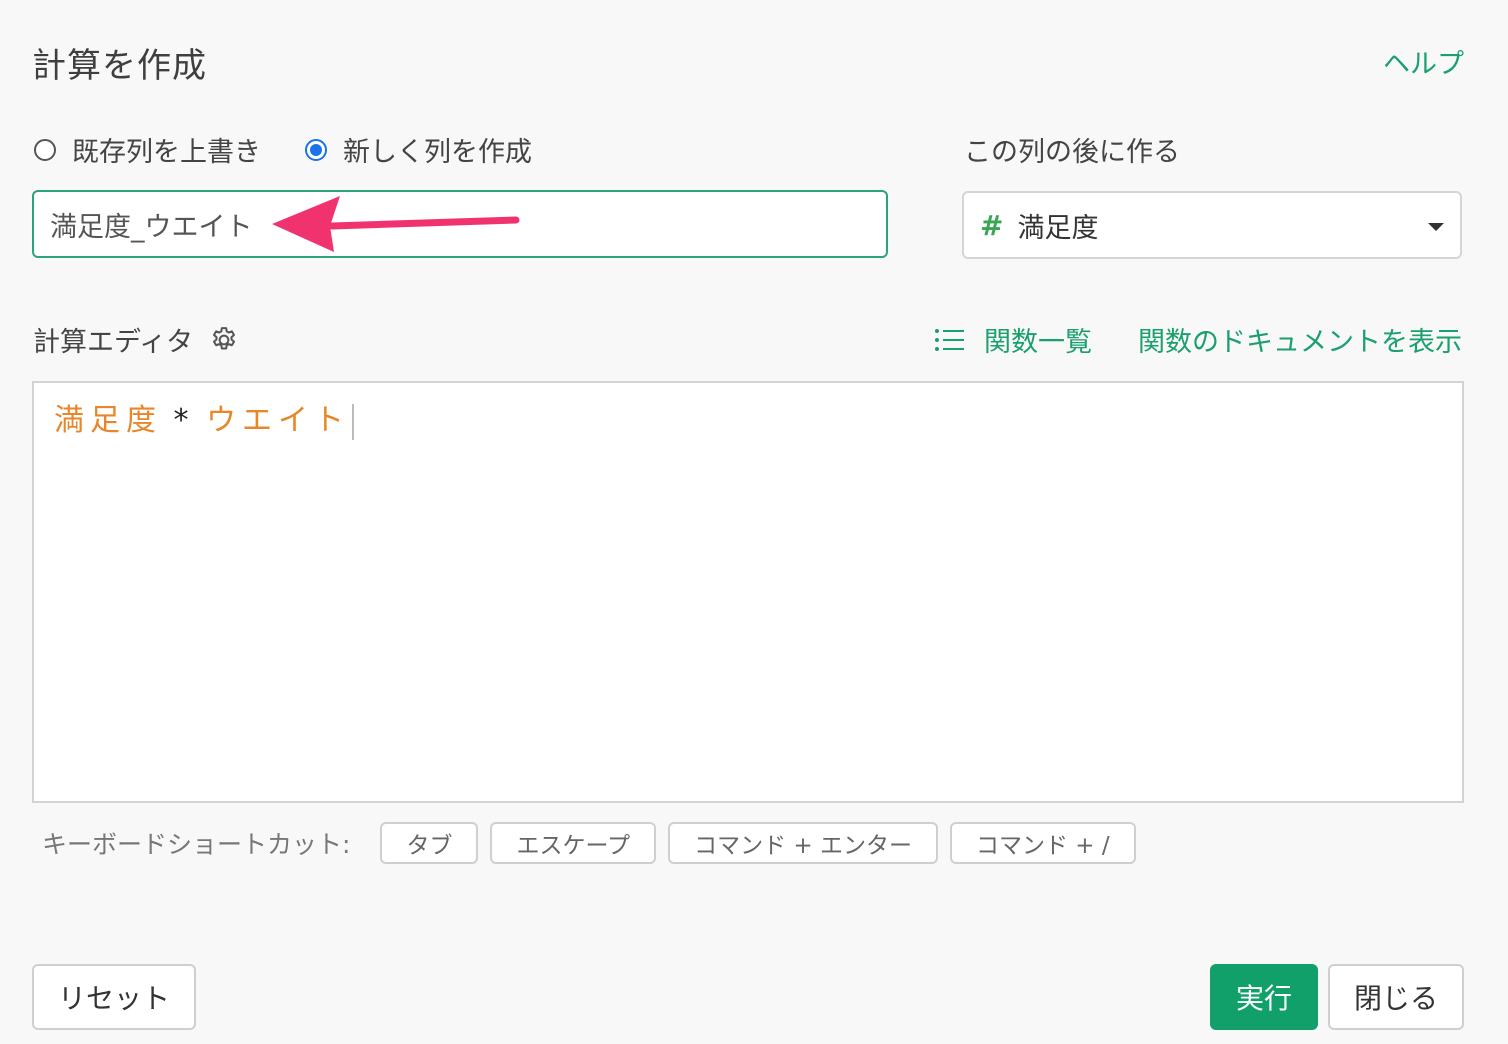 The width and height of the screenshot is (1508, 1044). What do you see at coordinates (1436, 227) in the screenshot?
I see `caret-down-icon` at bounding box center [1436, 227].